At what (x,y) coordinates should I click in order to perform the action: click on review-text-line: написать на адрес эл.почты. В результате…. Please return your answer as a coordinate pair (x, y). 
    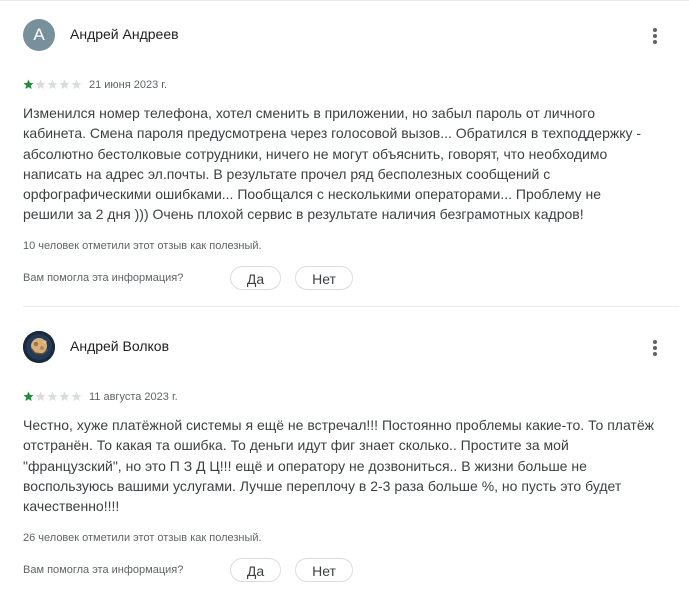
    Looking at the image, I should click on (287, 173).